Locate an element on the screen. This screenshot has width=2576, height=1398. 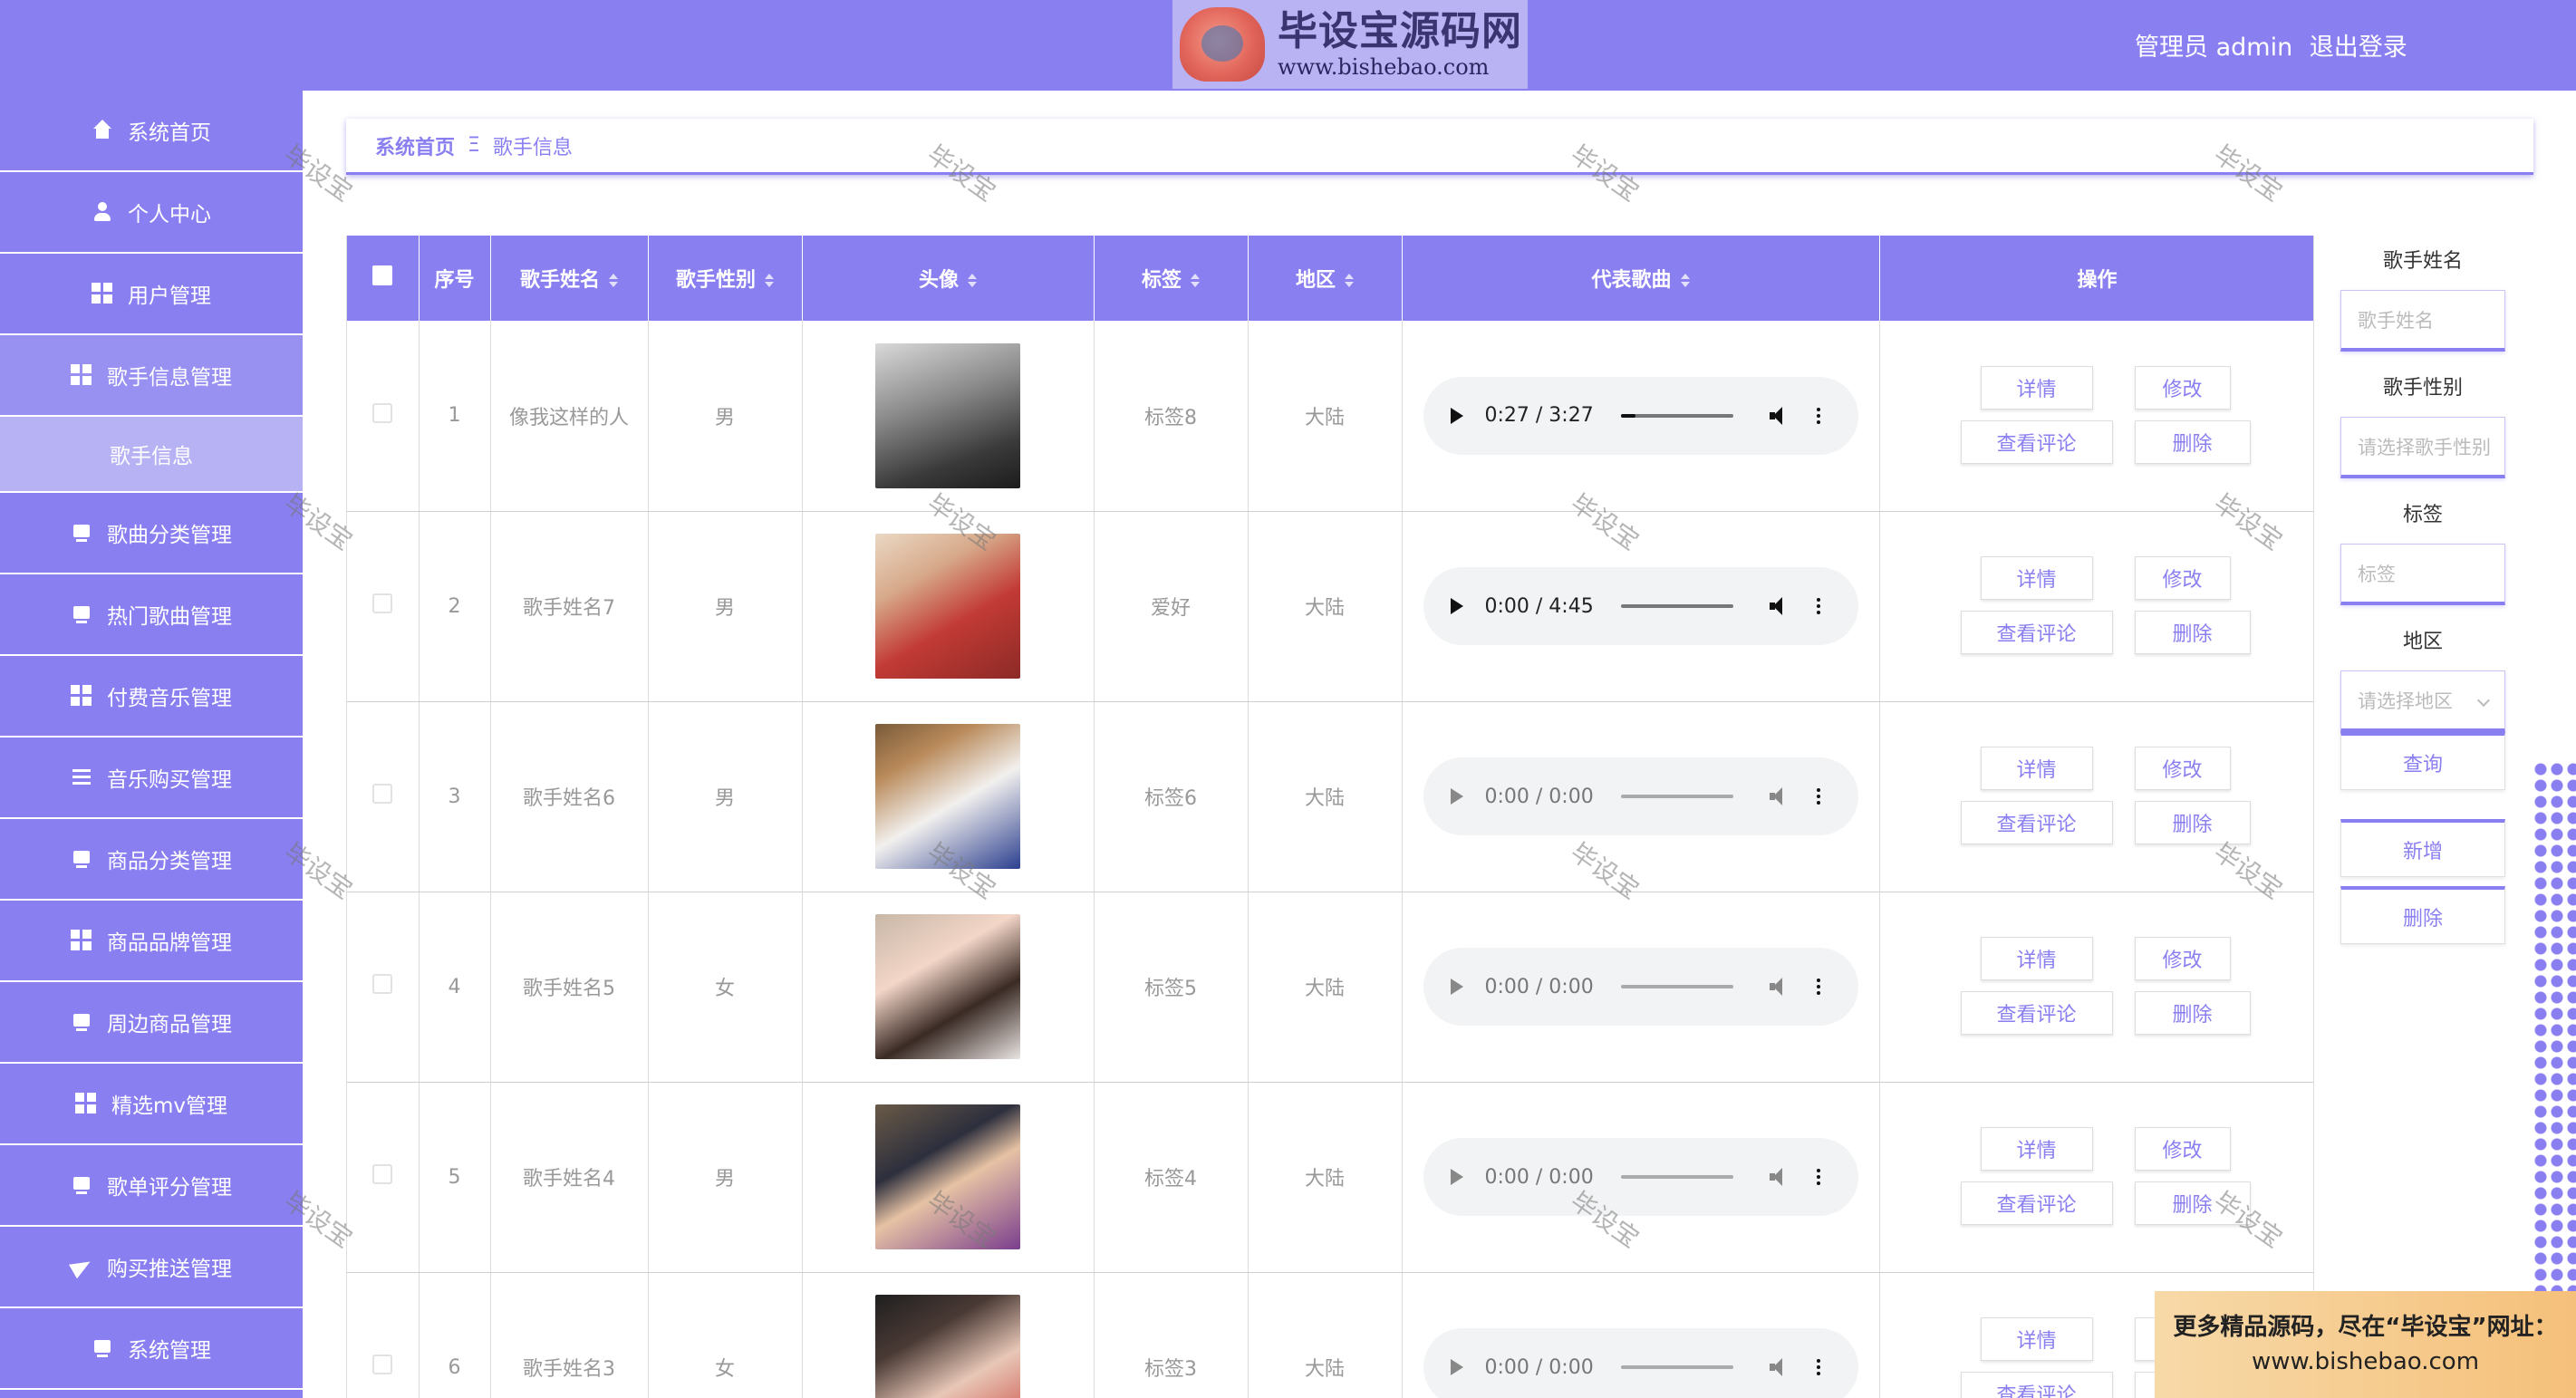
sidebar-item-song-category: 歌曲分类管理 is located at coordinates (151, 534).